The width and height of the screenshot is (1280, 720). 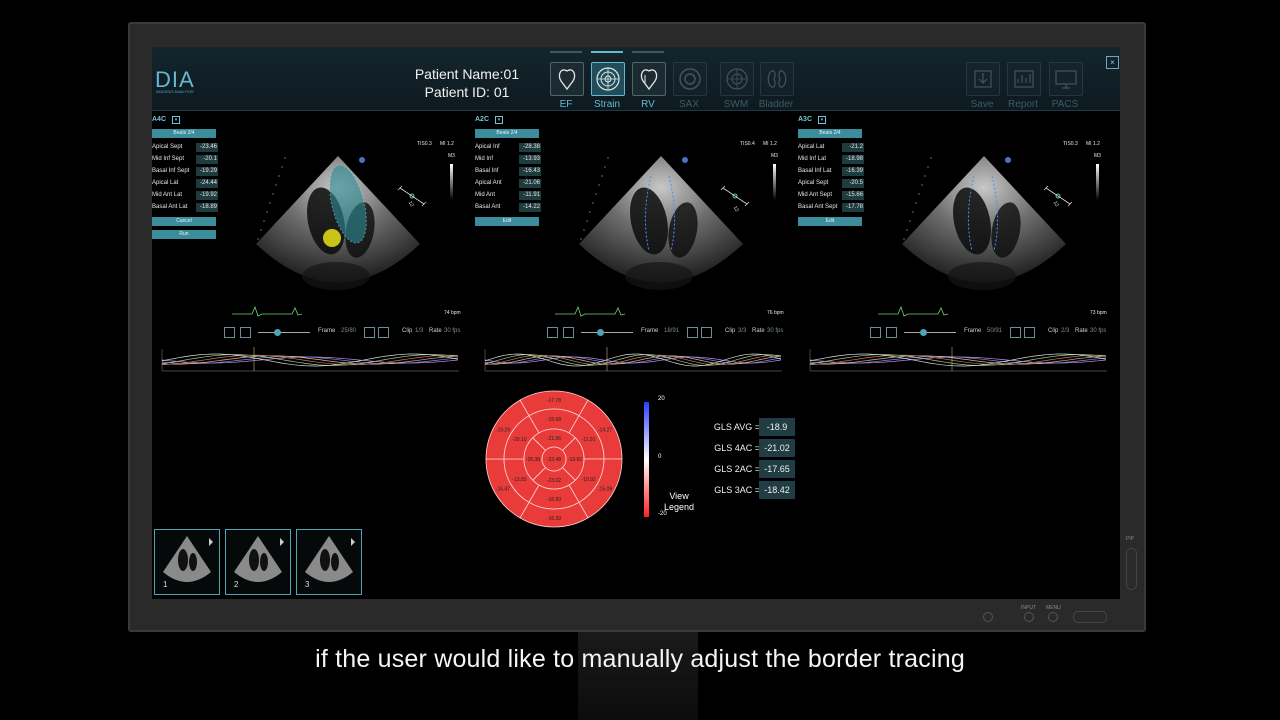 What do you see at coordinates (1130, 539) in the screenshot?
I see `pip-label: PIP` at bounding box center [1130, 539].